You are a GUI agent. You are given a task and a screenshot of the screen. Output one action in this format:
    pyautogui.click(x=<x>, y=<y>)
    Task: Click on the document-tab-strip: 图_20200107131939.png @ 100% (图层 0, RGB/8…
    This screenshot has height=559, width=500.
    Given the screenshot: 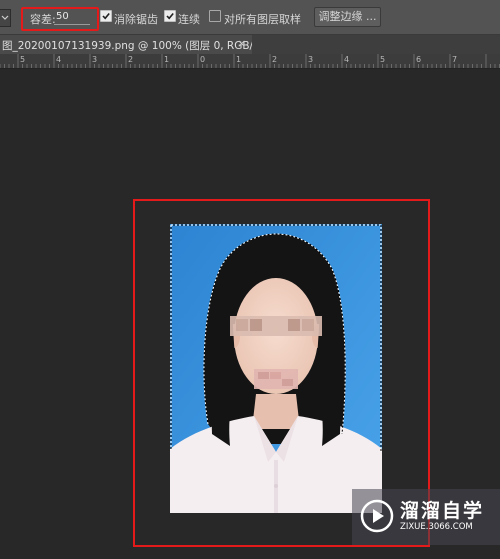 What is the action you would take?
    pyautogui.click(x=250, y=44)
    